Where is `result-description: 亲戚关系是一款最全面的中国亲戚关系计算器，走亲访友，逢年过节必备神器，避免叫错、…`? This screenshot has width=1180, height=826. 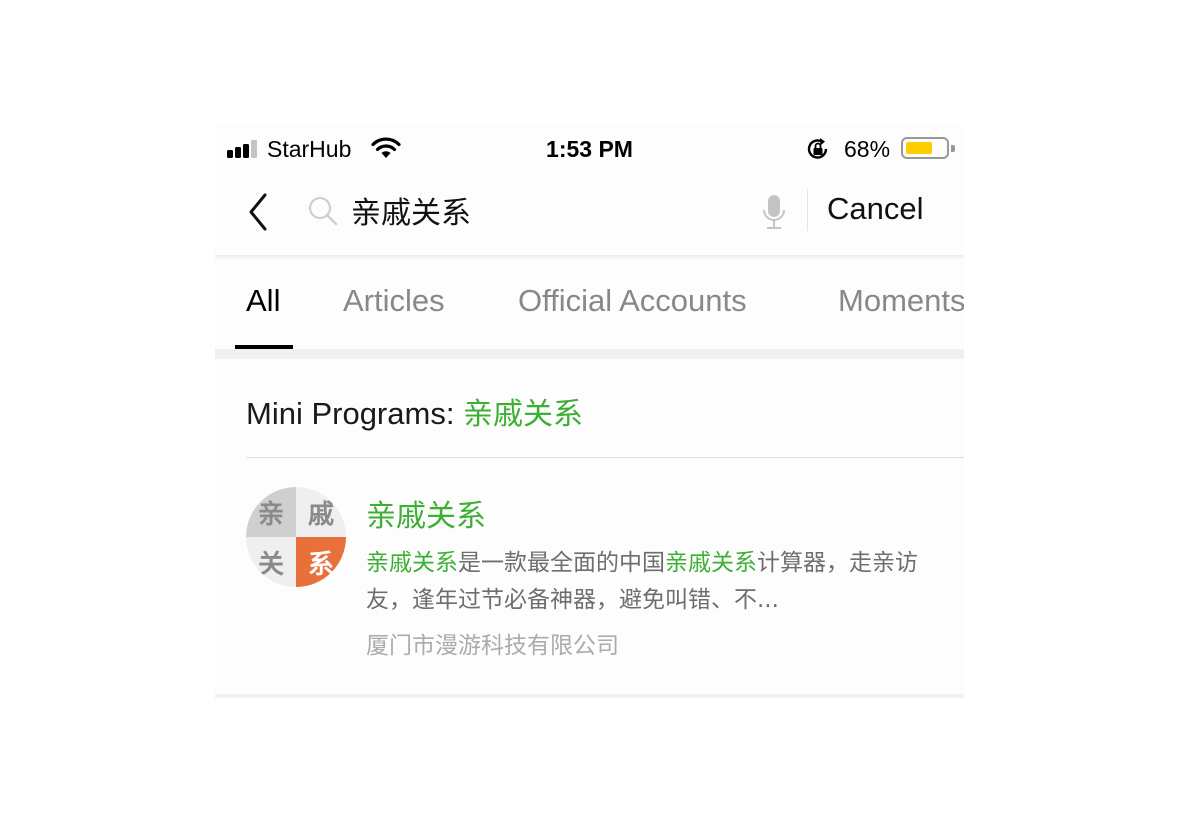 result-description: 亲戚关系是一款最全面的中国亲戚关系计算器，走亲访友，逢年过节必备神器，避免叫错、… is located at coordinates (646, 582).